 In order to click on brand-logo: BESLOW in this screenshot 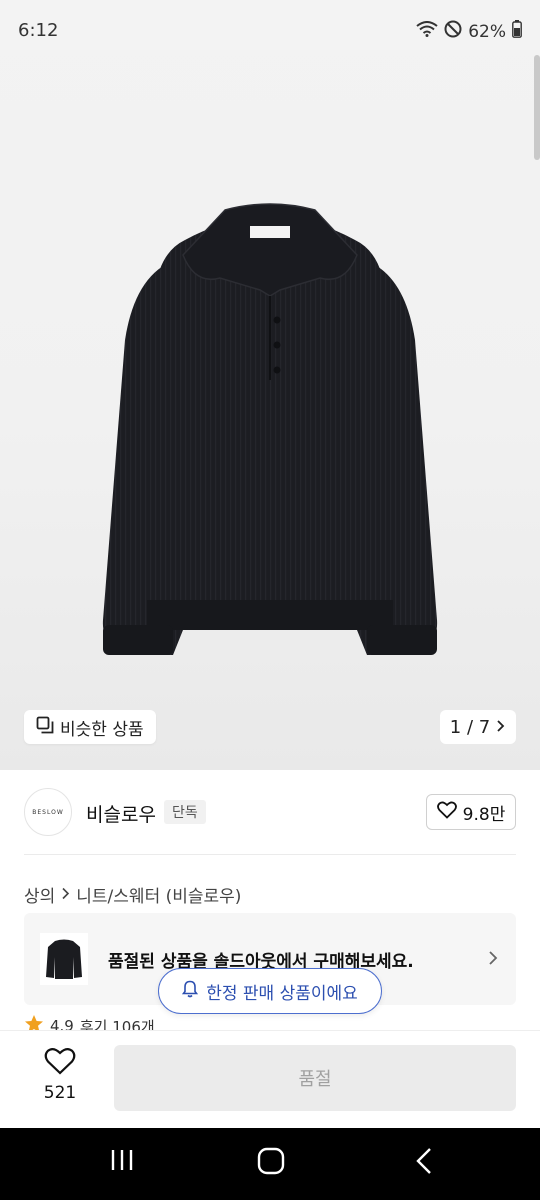, I will do `click(48, 812)`.